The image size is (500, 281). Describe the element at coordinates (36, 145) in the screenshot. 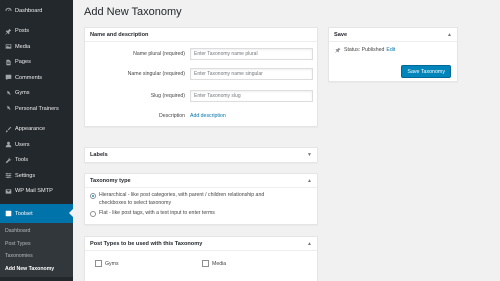

I see `menu-users: Users` at that location.